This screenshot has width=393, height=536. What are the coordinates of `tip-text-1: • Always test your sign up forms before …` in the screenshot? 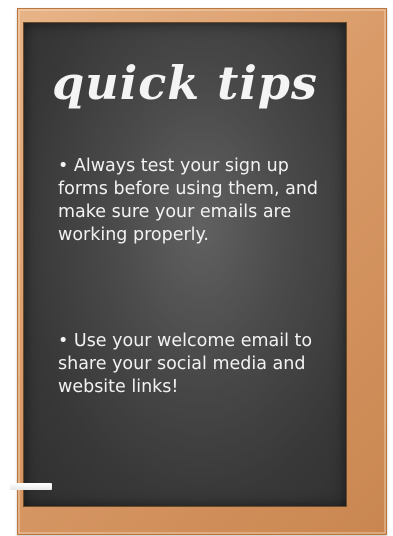 It's located at (188, 200).